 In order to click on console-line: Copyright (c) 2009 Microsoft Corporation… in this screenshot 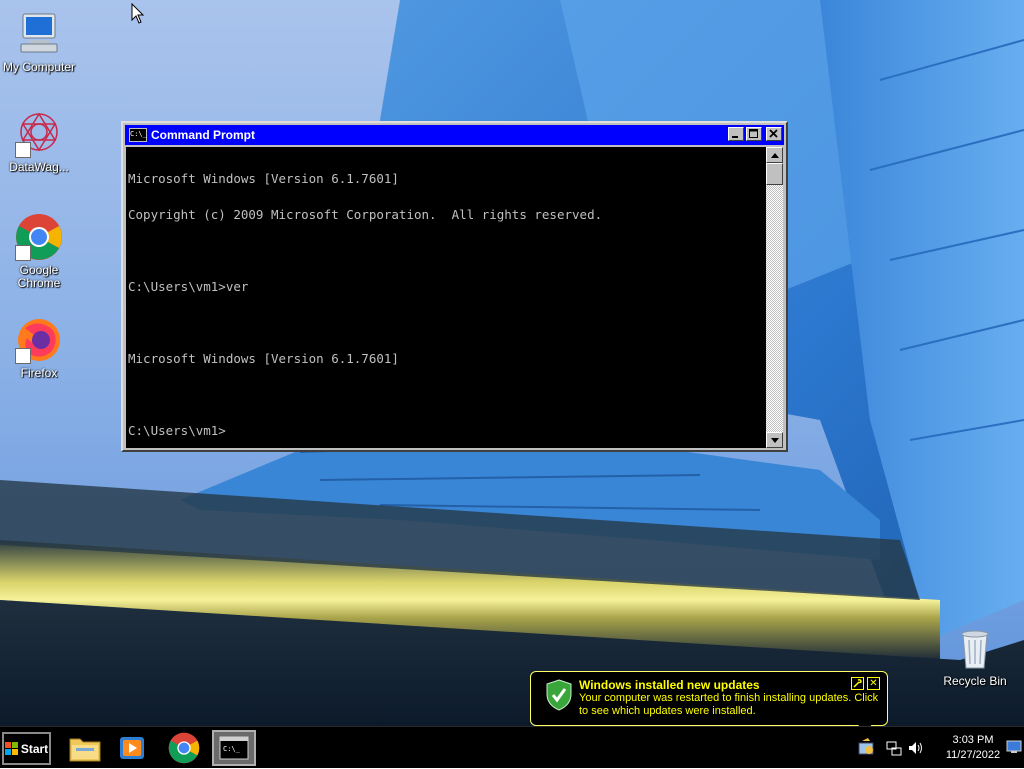, I will do `click(365, 214)`.